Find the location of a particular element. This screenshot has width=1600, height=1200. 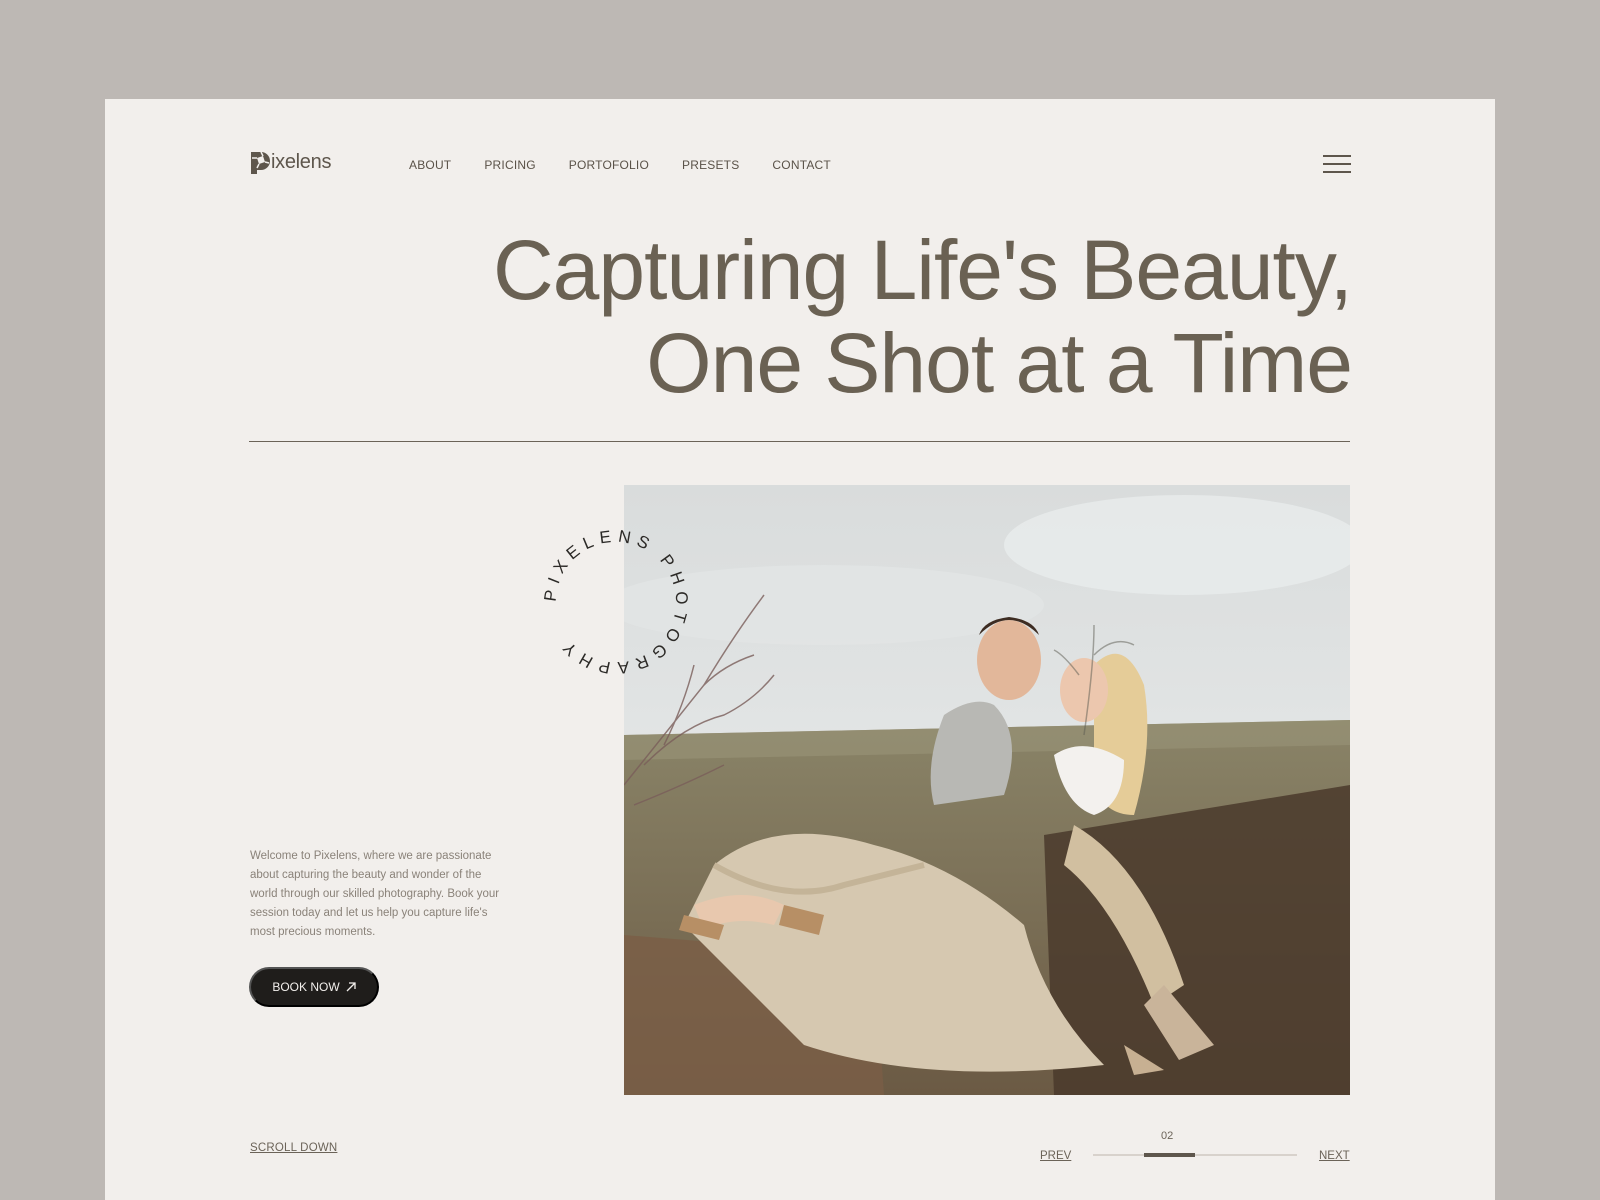

slider-index: 02 is located at coordinates (1167, 1136).